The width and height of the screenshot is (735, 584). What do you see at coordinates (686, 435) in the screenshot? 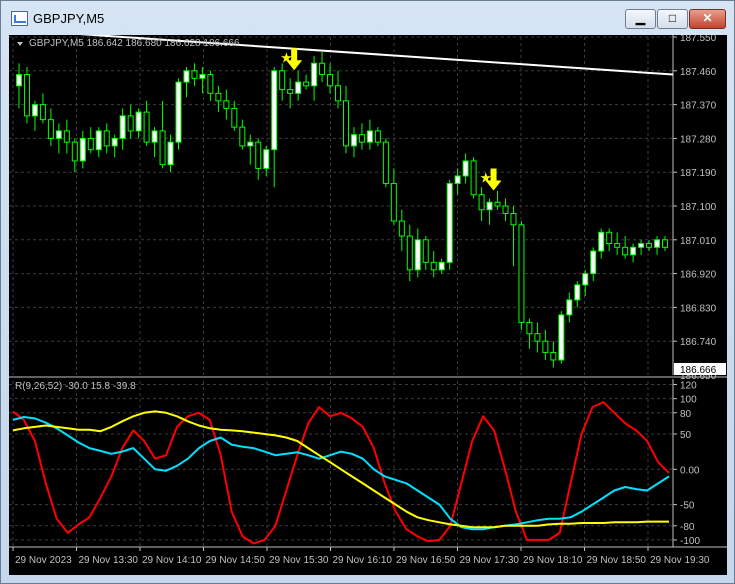
I see `indicator-axis-label: 50` at bounding box center [686, 435].